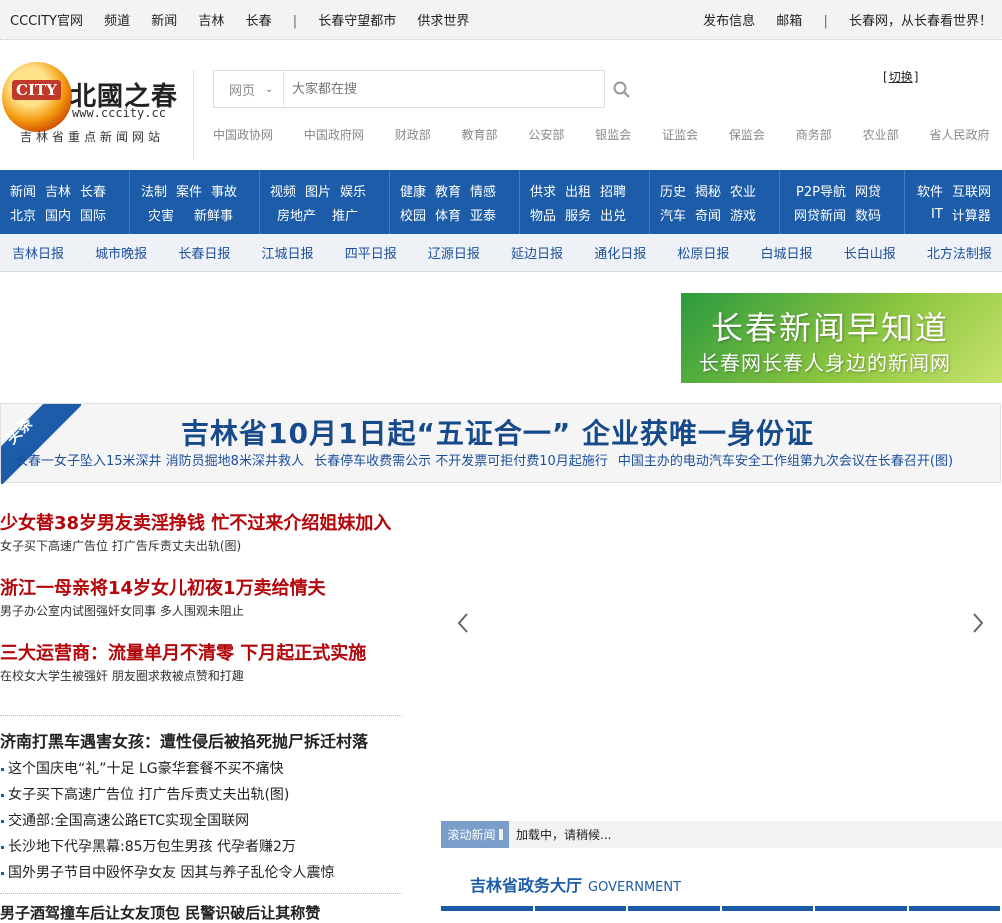 The width and height of the screenshot is (1002, 923). Describe the element at coordinates (613, 135) in the screenshot. I see `gov-link: 银监会` at that location.